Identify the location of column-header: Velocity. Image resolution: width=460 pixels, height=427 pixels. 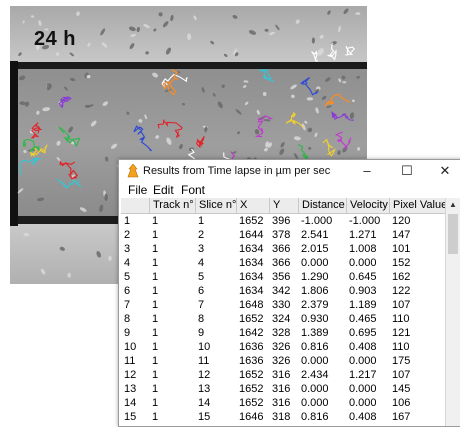
(367, 205).